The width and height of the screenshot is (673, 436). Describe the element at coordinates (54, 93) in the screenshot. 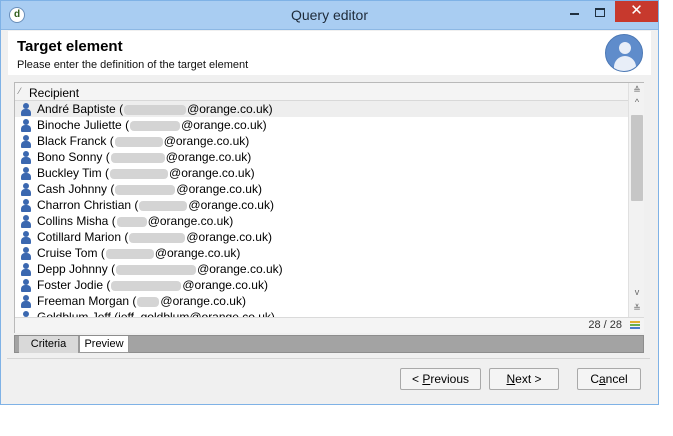

I see `column-label-recipient: Recipient` at that location.